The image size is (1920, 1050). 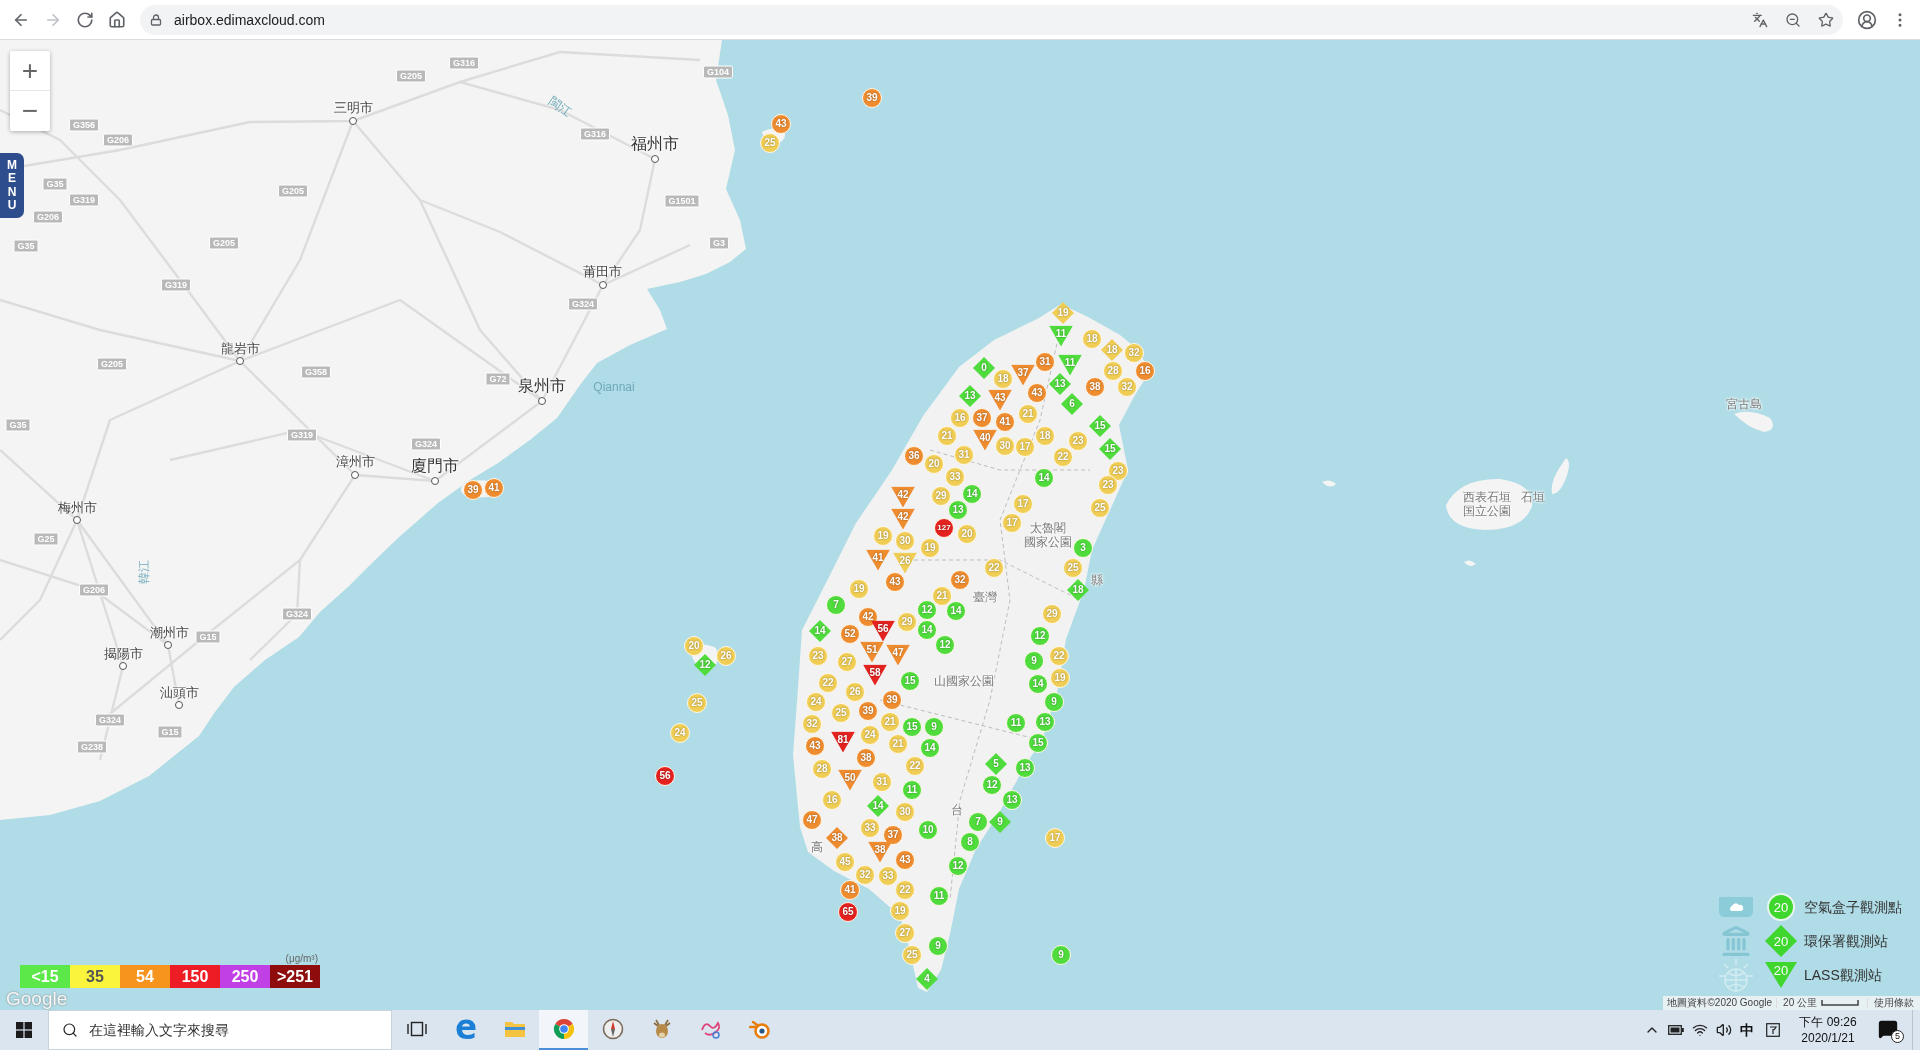 What do you see at coordinates (144, 572) in the screenshot?
I see `water-label: 韓江` at bounding box center [144, 572].